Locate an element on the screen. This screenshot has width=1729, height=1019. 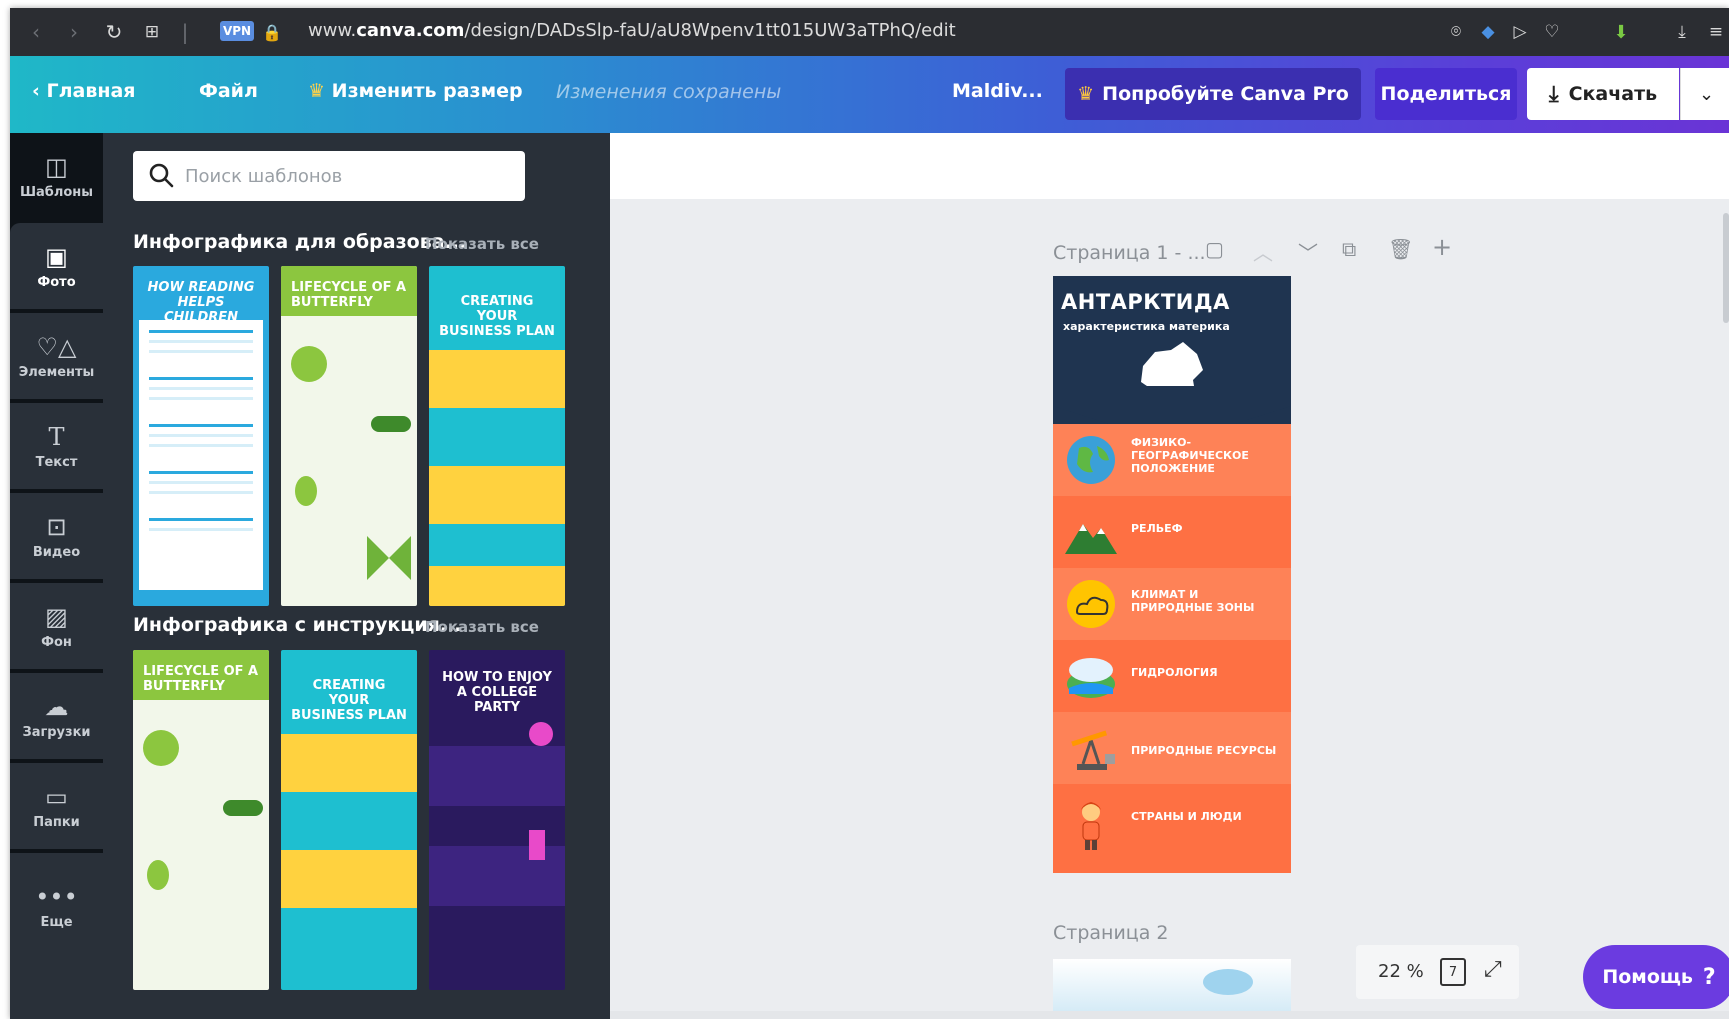
chevron-up-icon: ︿ is located at coordinates (1263, 251).